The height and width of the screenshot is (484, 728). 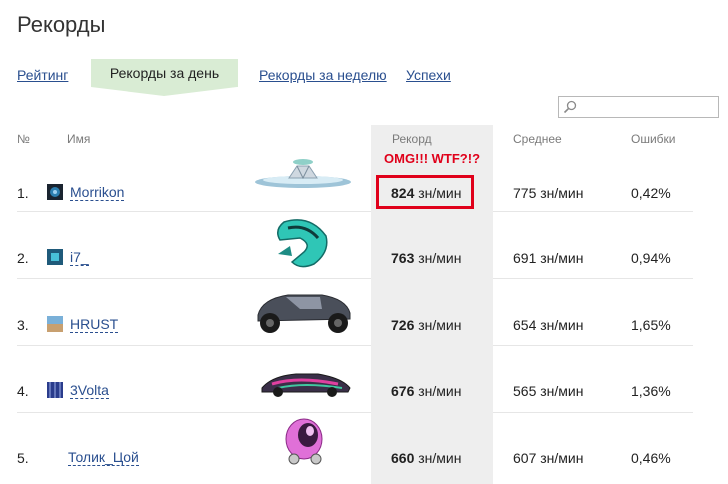 I want to click on record-value: 763 зн/мин, so click(x=426, y=258).